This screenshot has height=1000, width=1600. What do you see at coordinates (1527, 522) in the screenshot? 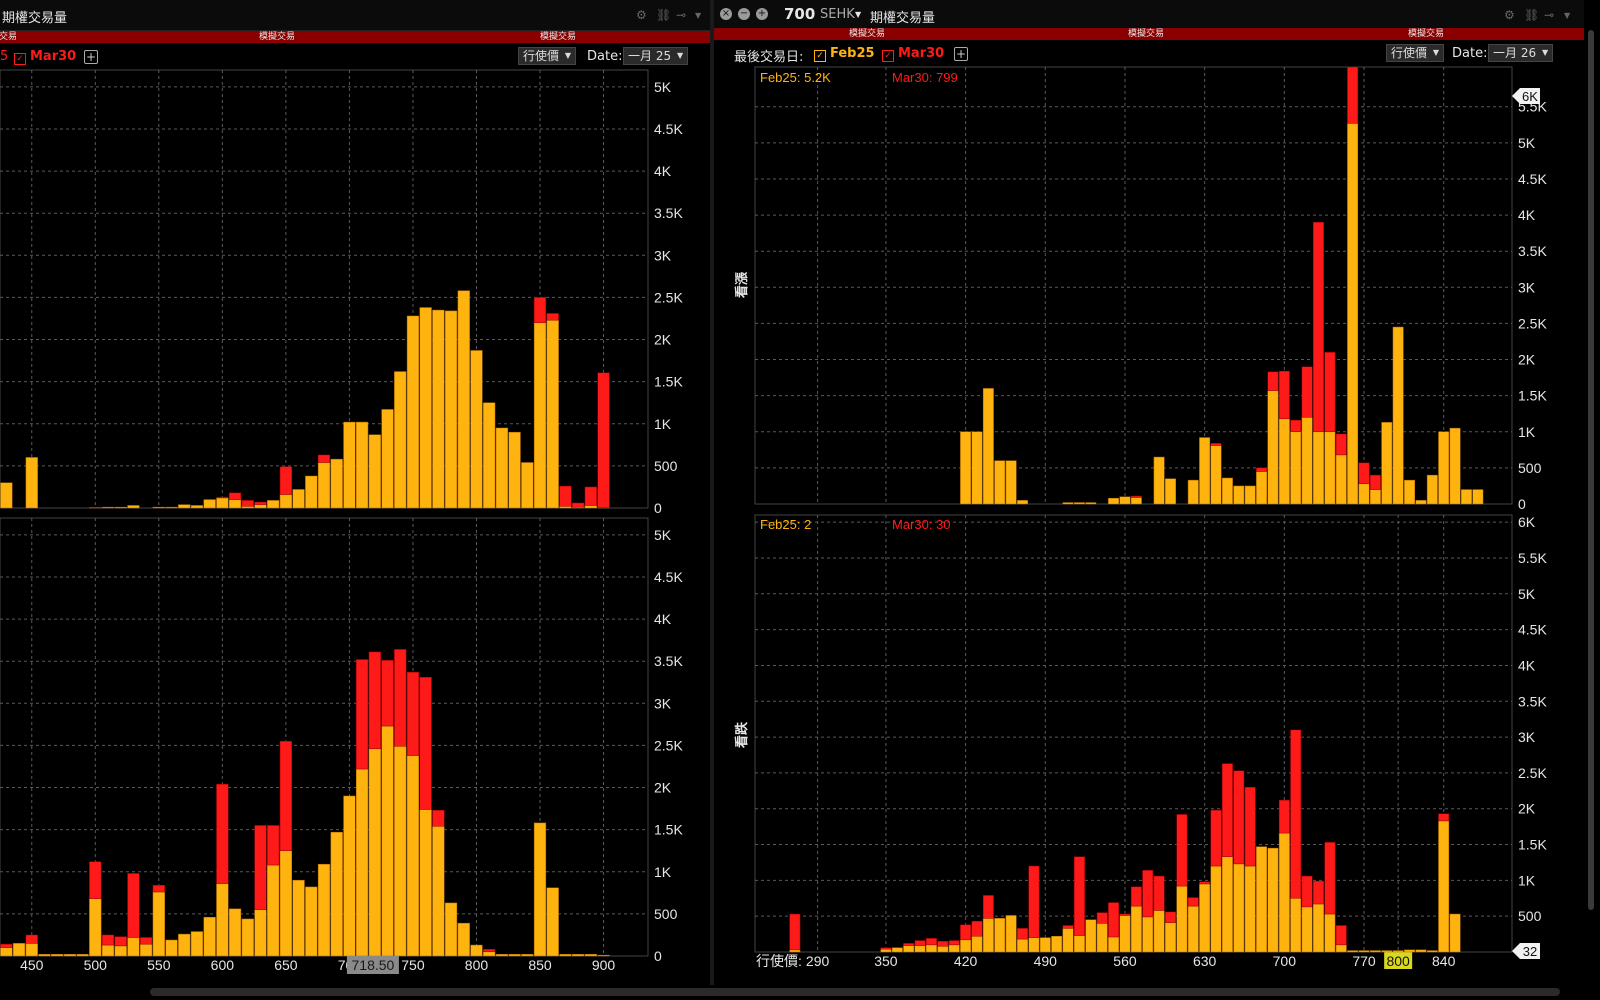
I see `y-tick-label: 6K` at bounding box center [1527, 522].